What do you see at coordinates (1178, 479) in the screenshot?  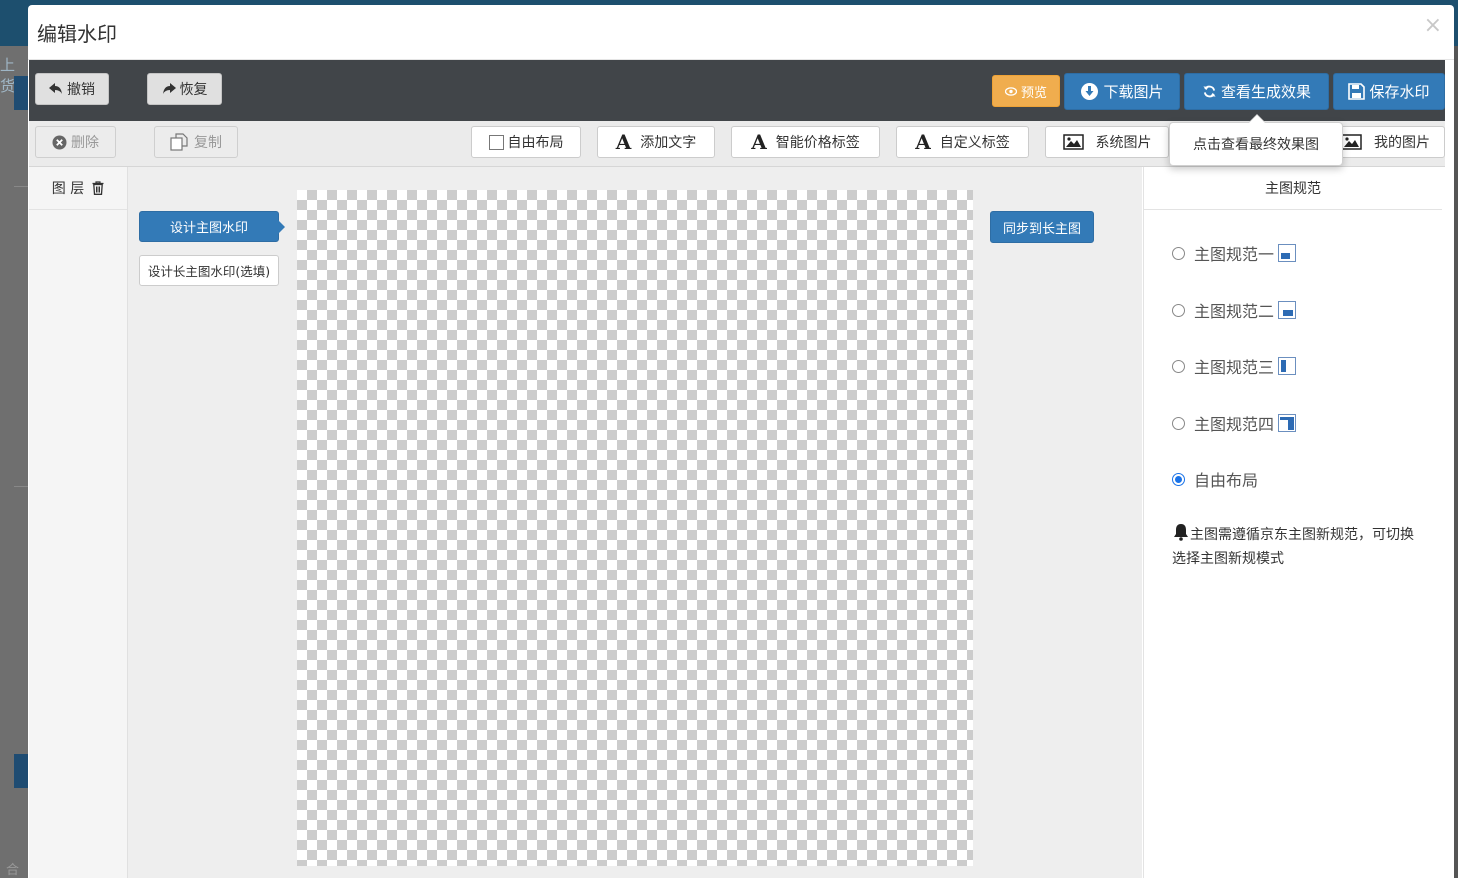 I see `spec-option-free-layout-radio` at bounding box center [1178, 479].